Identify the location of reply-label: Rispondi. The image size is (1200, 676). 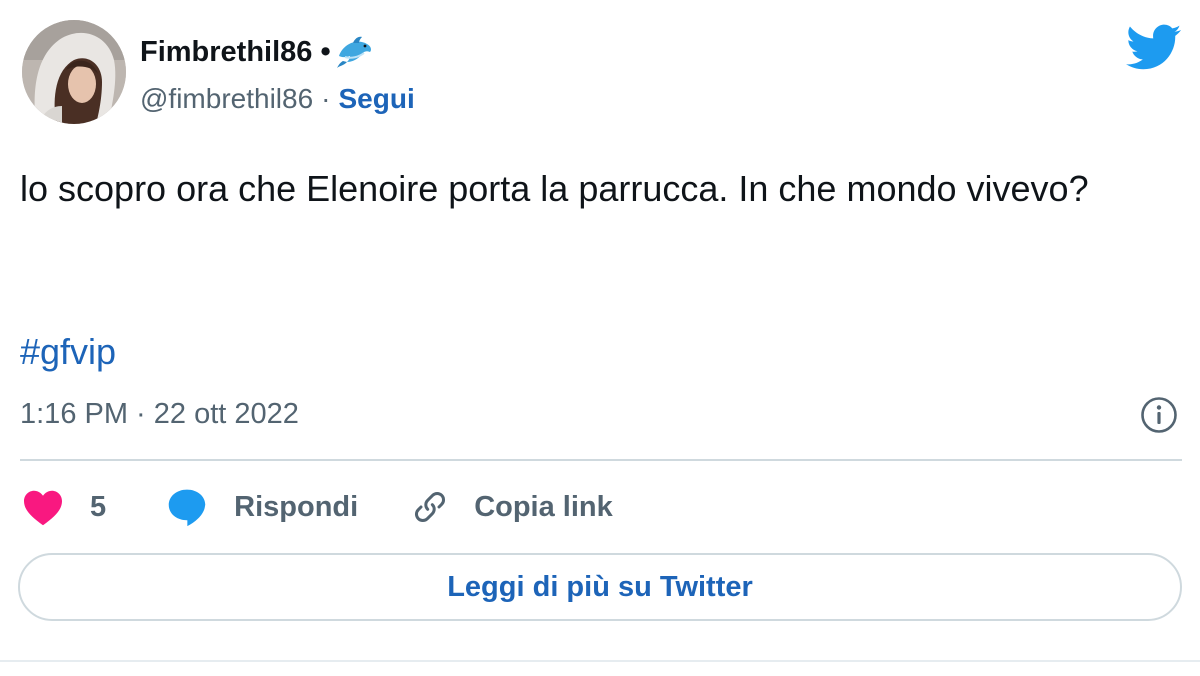
(296, 506).